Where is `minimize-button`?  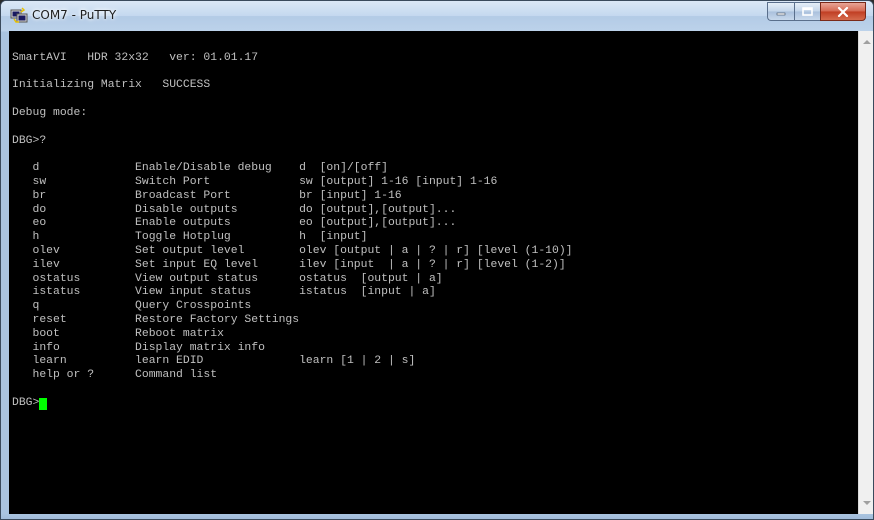 minimize-button is located at coordinates (780, 11).